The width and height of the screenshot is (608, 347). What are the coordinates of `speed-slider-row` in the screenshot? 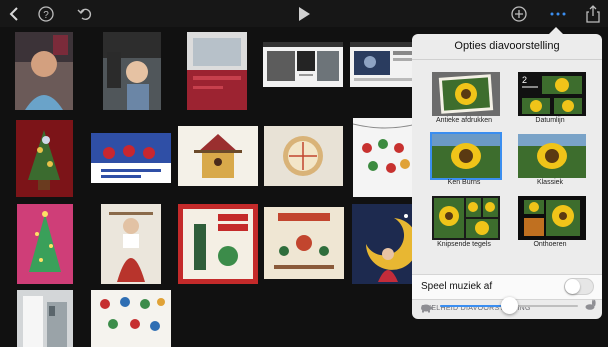 It's located at (507, 305).